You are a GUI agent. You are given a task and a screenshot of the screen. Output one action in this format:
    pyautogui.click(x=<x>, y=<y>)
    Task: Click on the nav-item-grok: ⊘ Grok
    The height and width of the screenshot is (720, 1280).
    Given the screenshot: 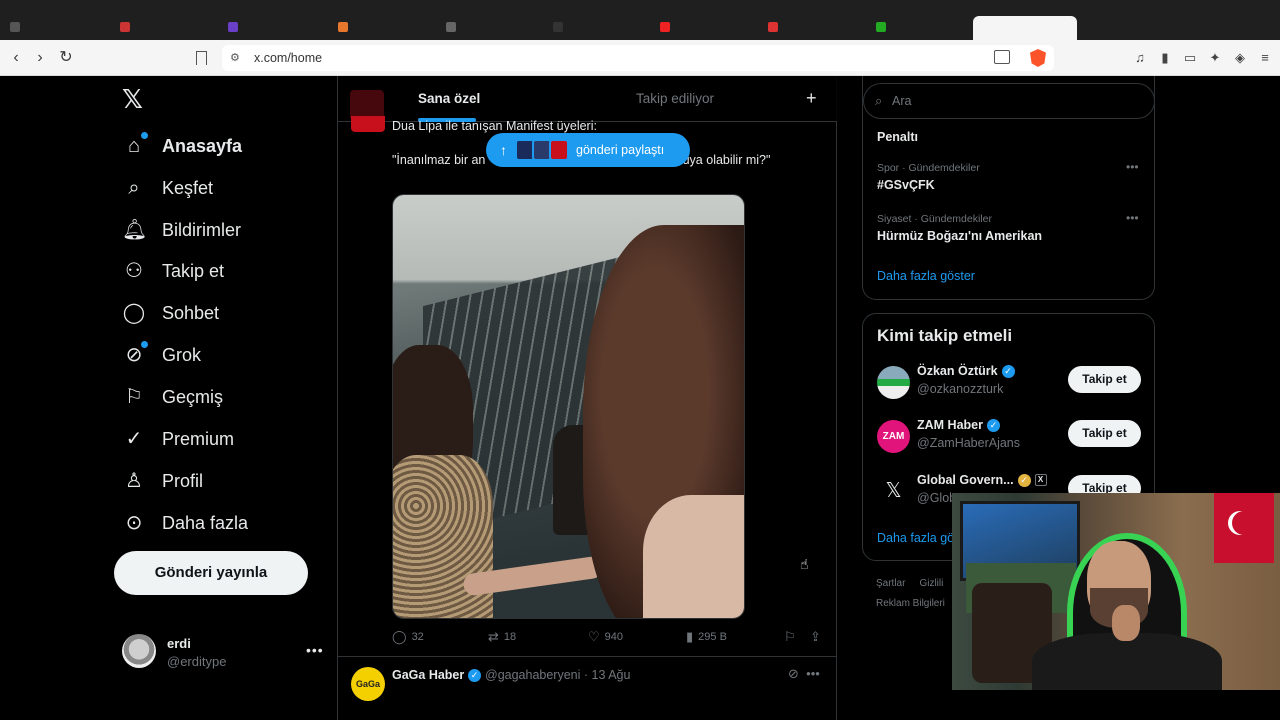 What is the action you would take?
    pyautogui.click(x=161, y=355)
    